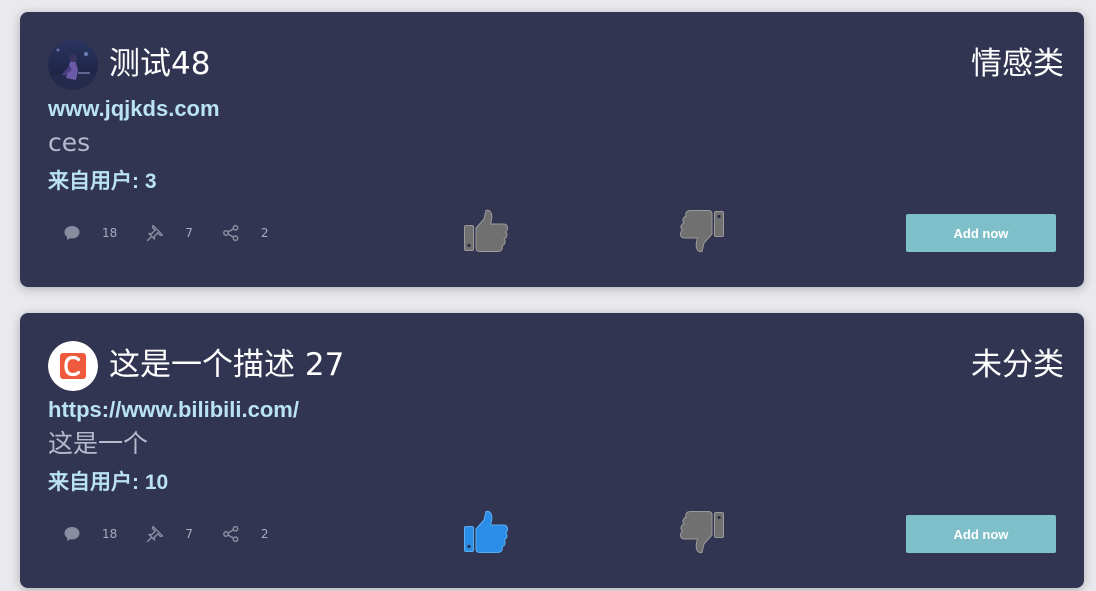 The height and width of the screenshot is (591, 1096). I want to click on post-description: 这是一个, so click(98, 443).